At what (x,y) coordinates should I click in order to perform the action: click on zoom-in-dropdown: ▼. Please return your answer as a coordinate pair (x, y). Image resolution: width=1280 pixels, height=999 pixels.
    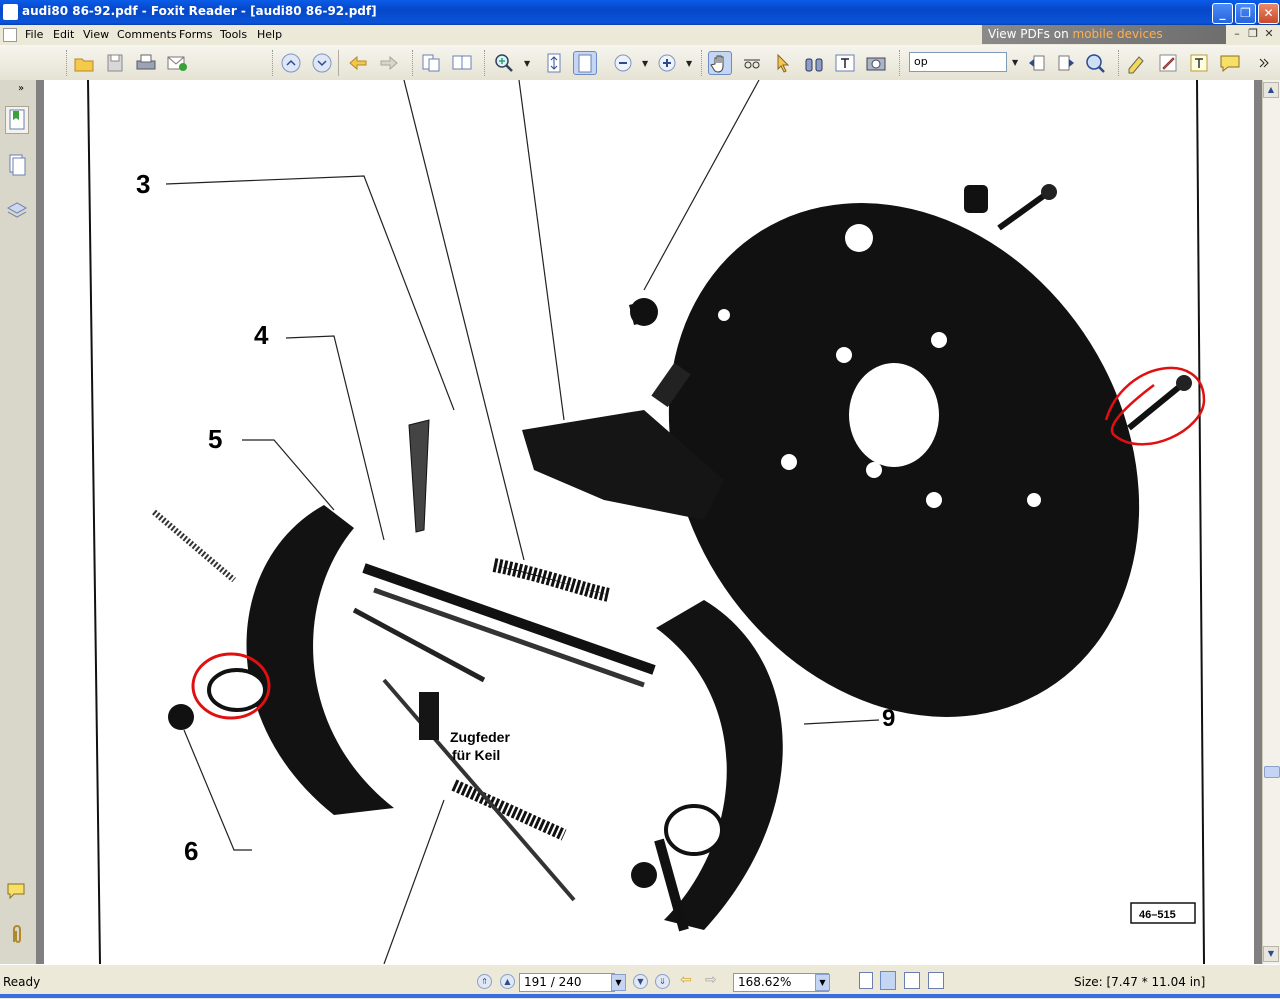
    Looking at the image, I should click on (689, 63).